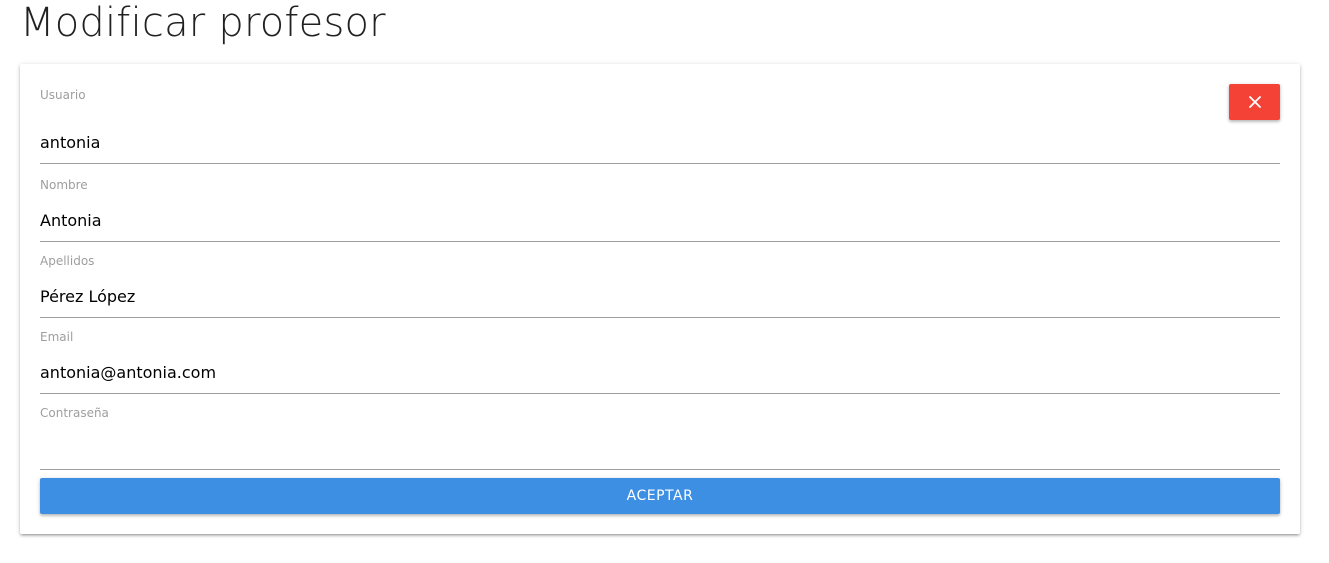  I want to click on nombre-input, so click(660, 210).